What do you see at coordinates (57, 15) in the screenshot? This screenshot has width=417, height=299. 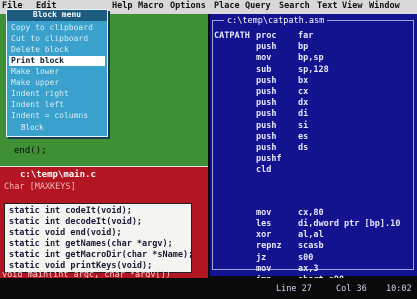 I see `block-menu-title: Block menu` at bounding box center [57, 15].